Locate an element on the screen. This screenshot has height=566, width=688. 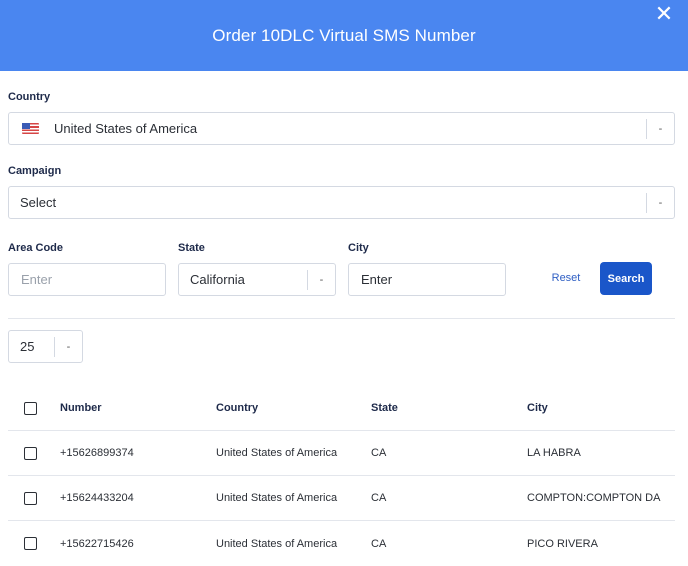
state-select: California - is located at coordinates (257, 279).